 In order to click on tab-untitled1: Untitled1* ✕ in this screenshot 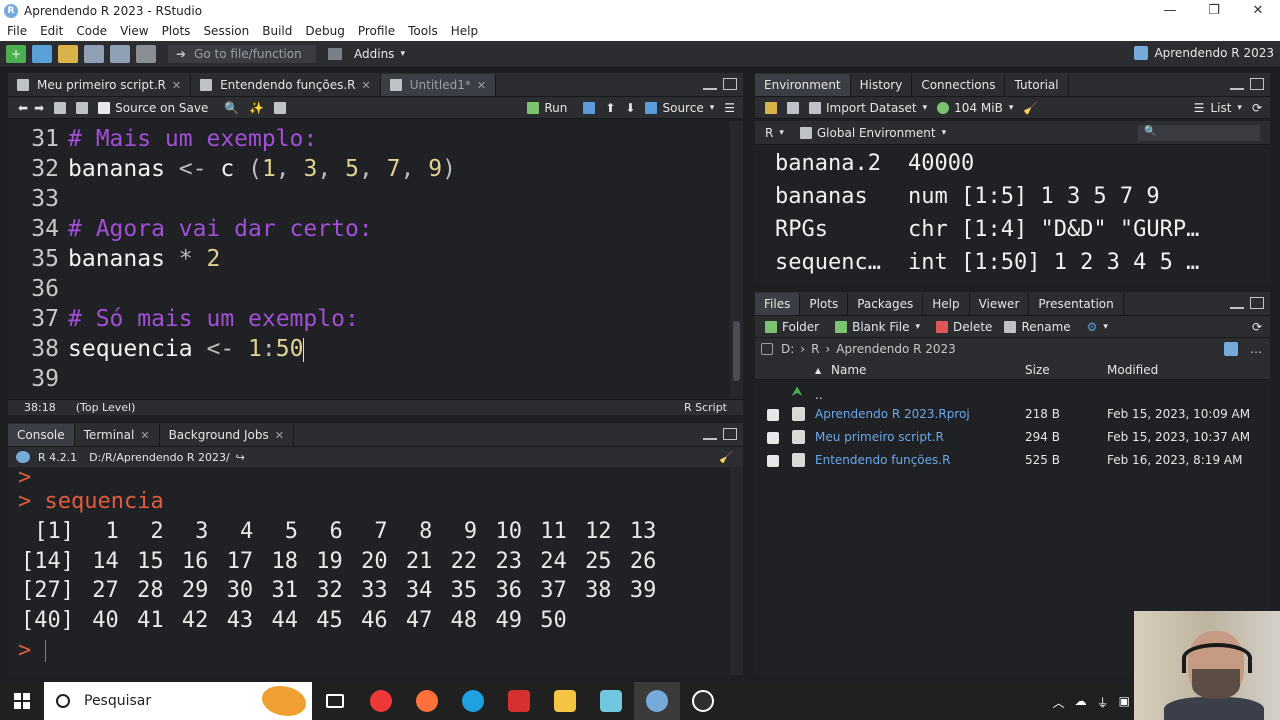, I will do `click(438, 85)`.